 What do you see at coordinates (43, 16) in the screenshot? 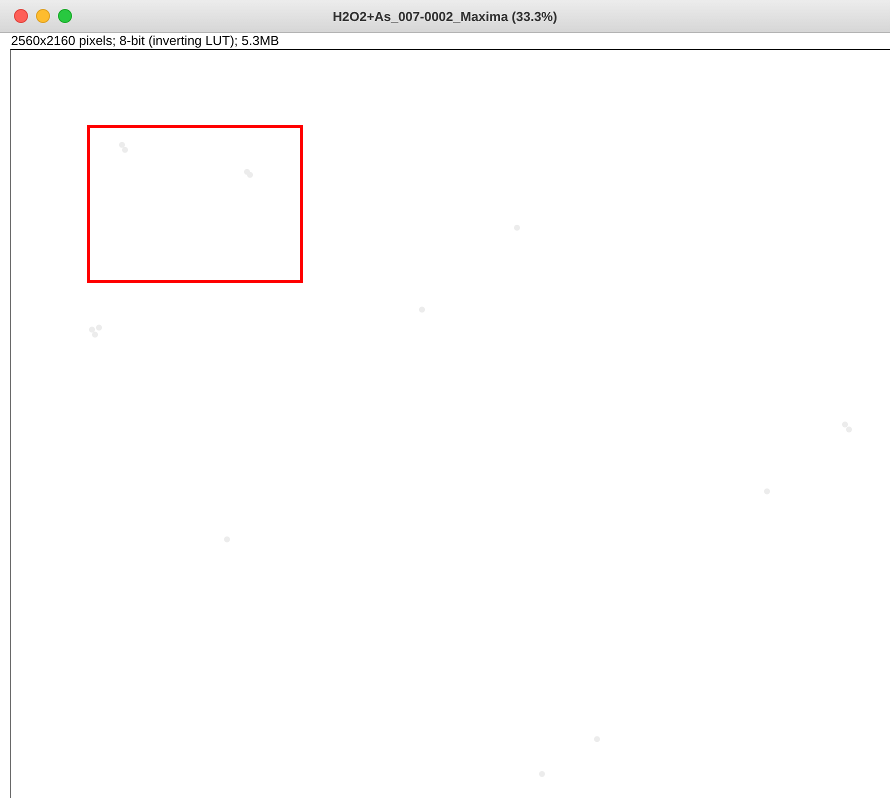
I see `minimize-button` at bounding box center [43, 16].